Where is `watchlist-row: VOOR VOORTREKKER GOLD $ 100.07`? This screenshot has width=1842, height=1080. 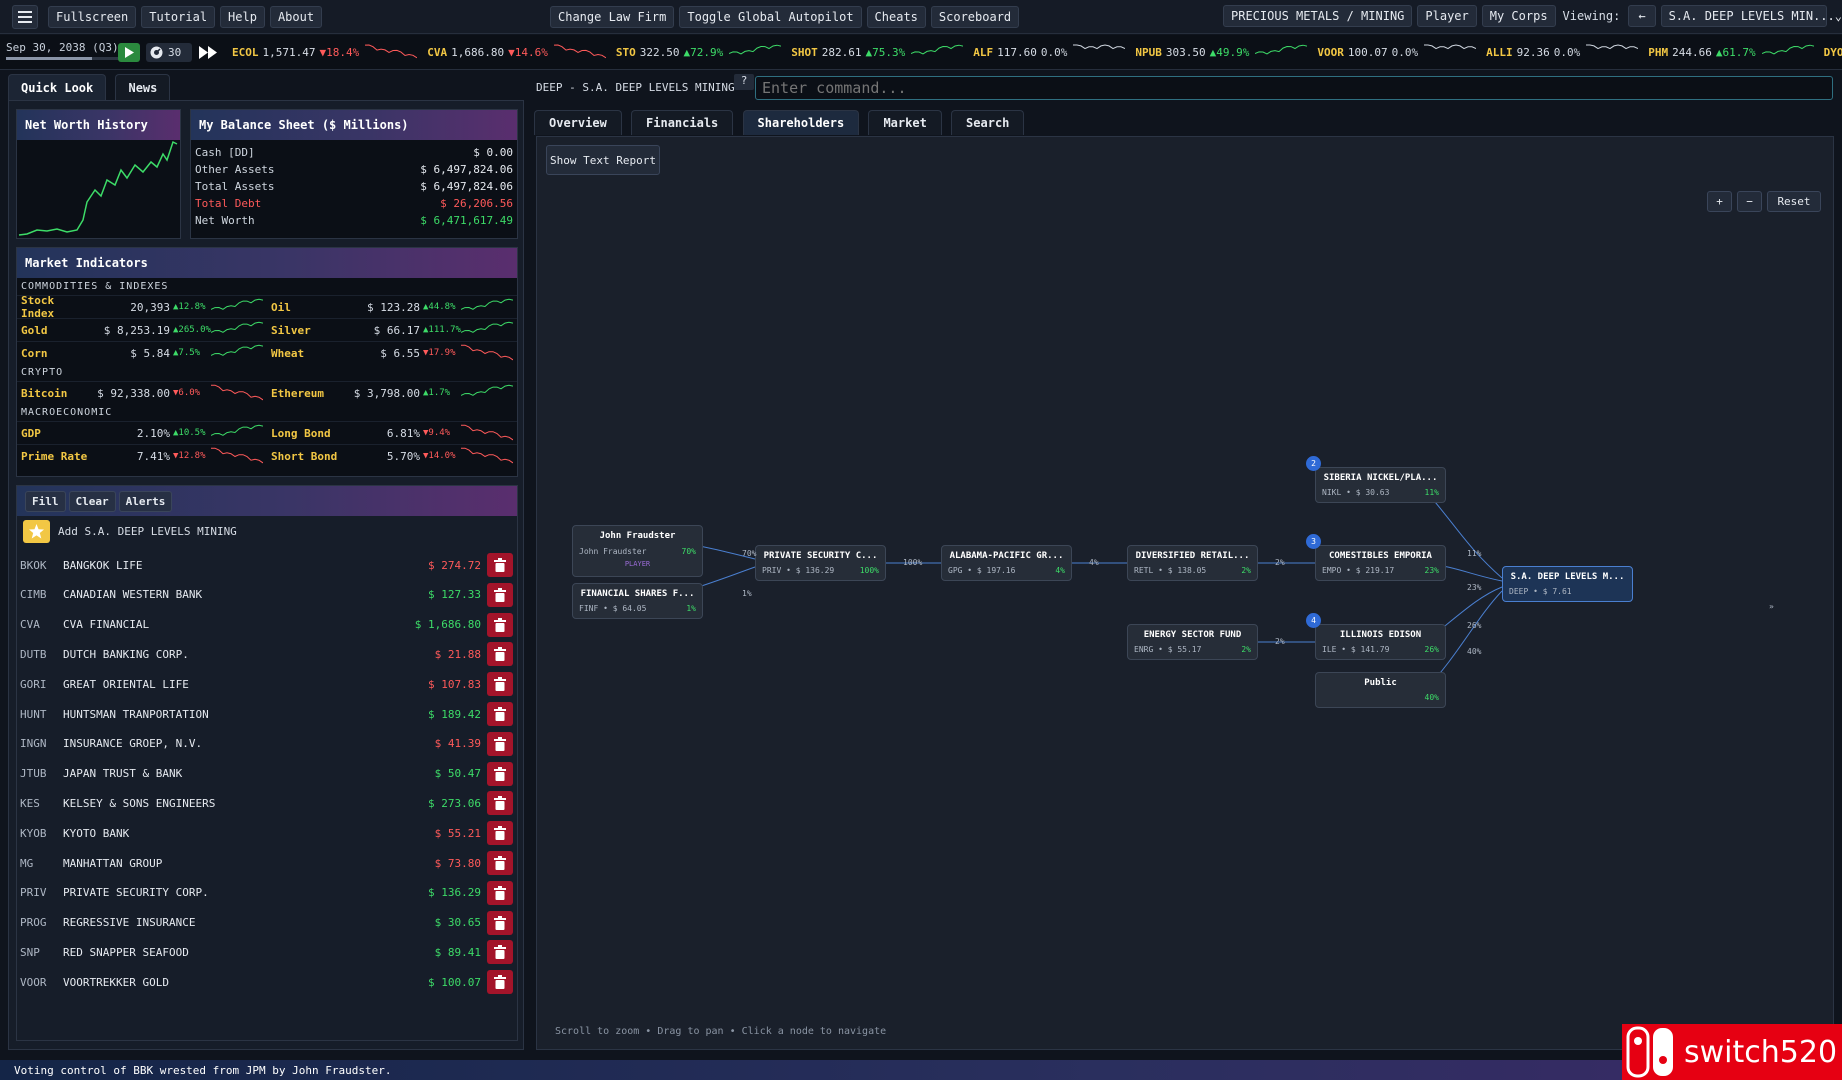
watchlist-row: VOOR VOORTREKKER GOLD $ 100.07 is located at coordinates (267, 982).